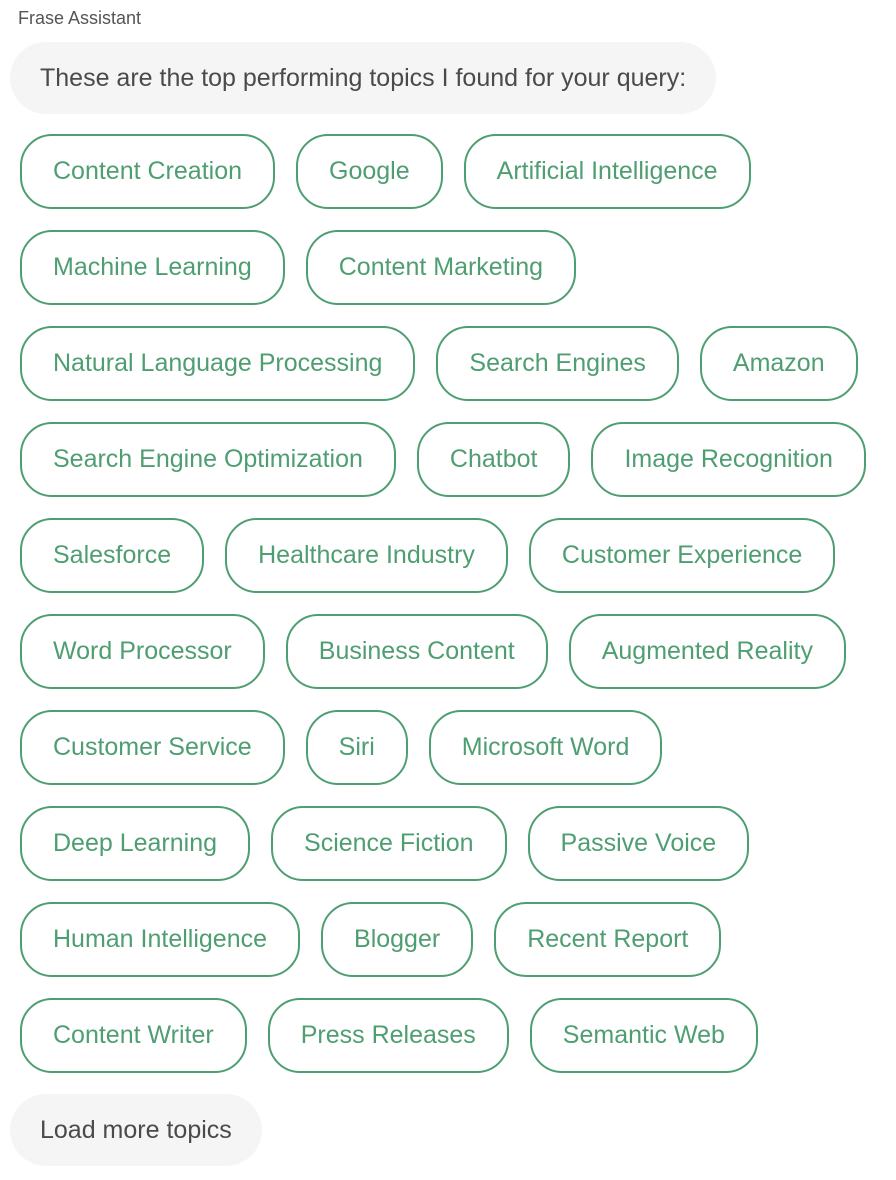  I want to click on topic-chip: Passive Voice, so click(638, 843).